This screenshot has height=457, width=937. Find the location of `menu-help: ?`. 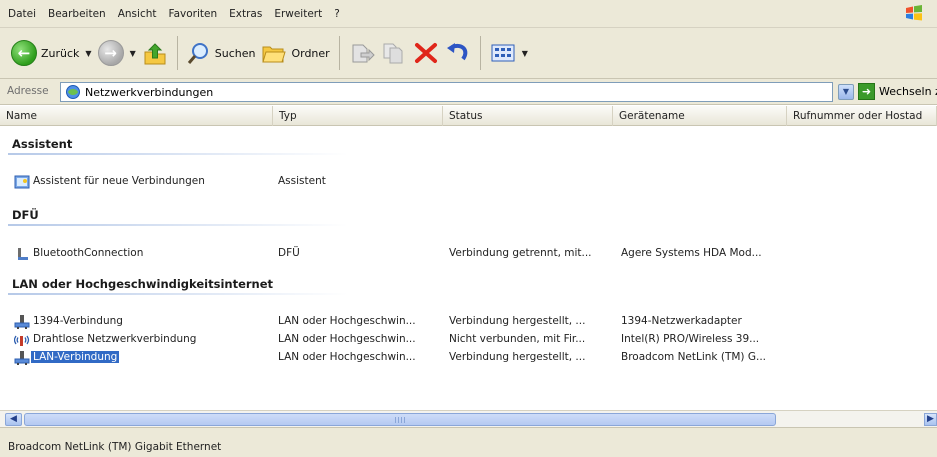

menu-help: ? is located at coordinates (337, 14).